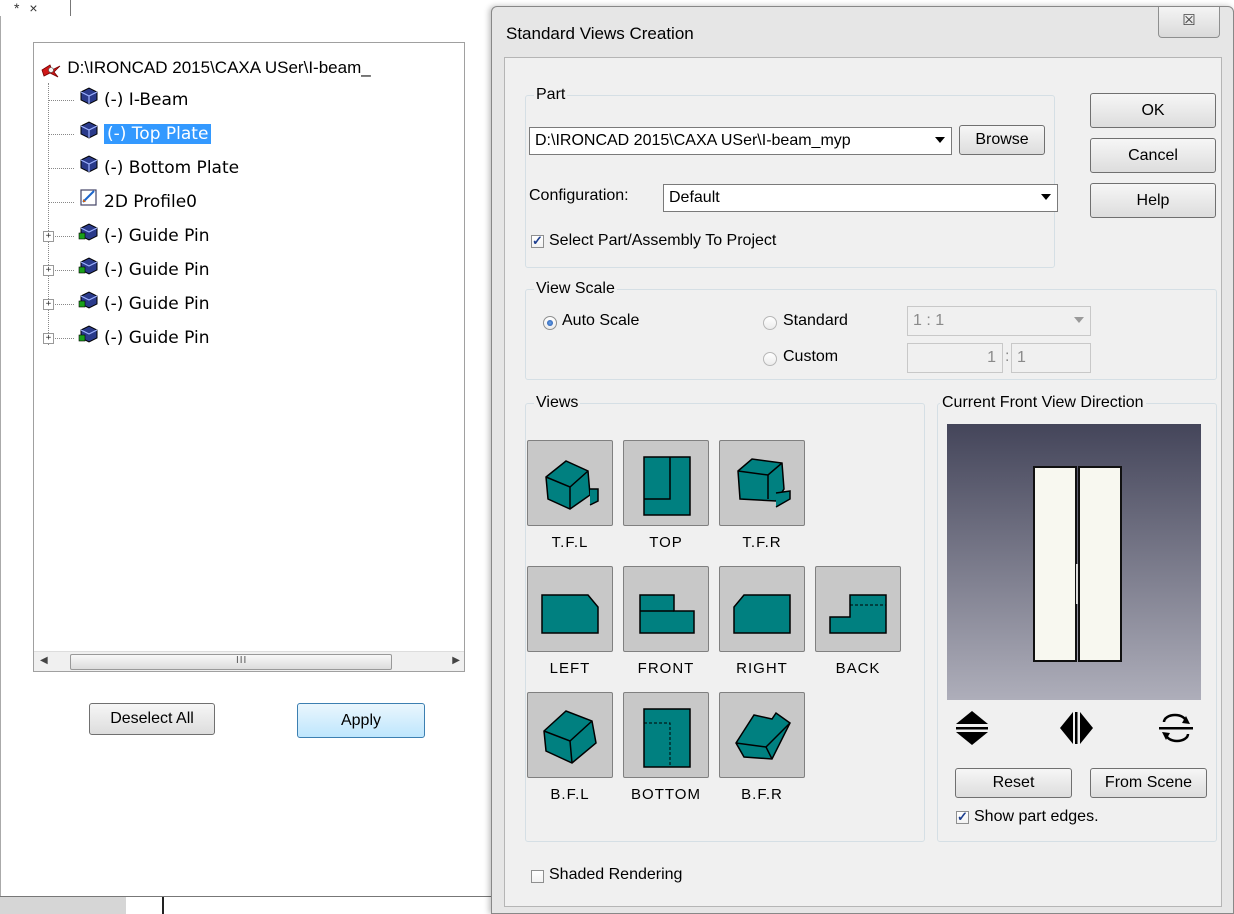  What do you see at coordinates (999, 321) in the screenshot?
I see `standard-scale-select: 1` at bounding box center [999, 321].